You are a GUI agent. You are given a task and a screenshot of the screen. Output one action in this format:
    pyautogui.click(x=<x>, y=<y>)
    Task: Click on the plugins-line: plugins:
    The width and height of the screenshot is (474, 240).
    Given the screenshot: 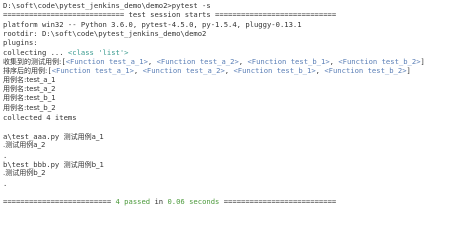 What is the action you would take?
    pyautogui.click(x=20, y=43)
    